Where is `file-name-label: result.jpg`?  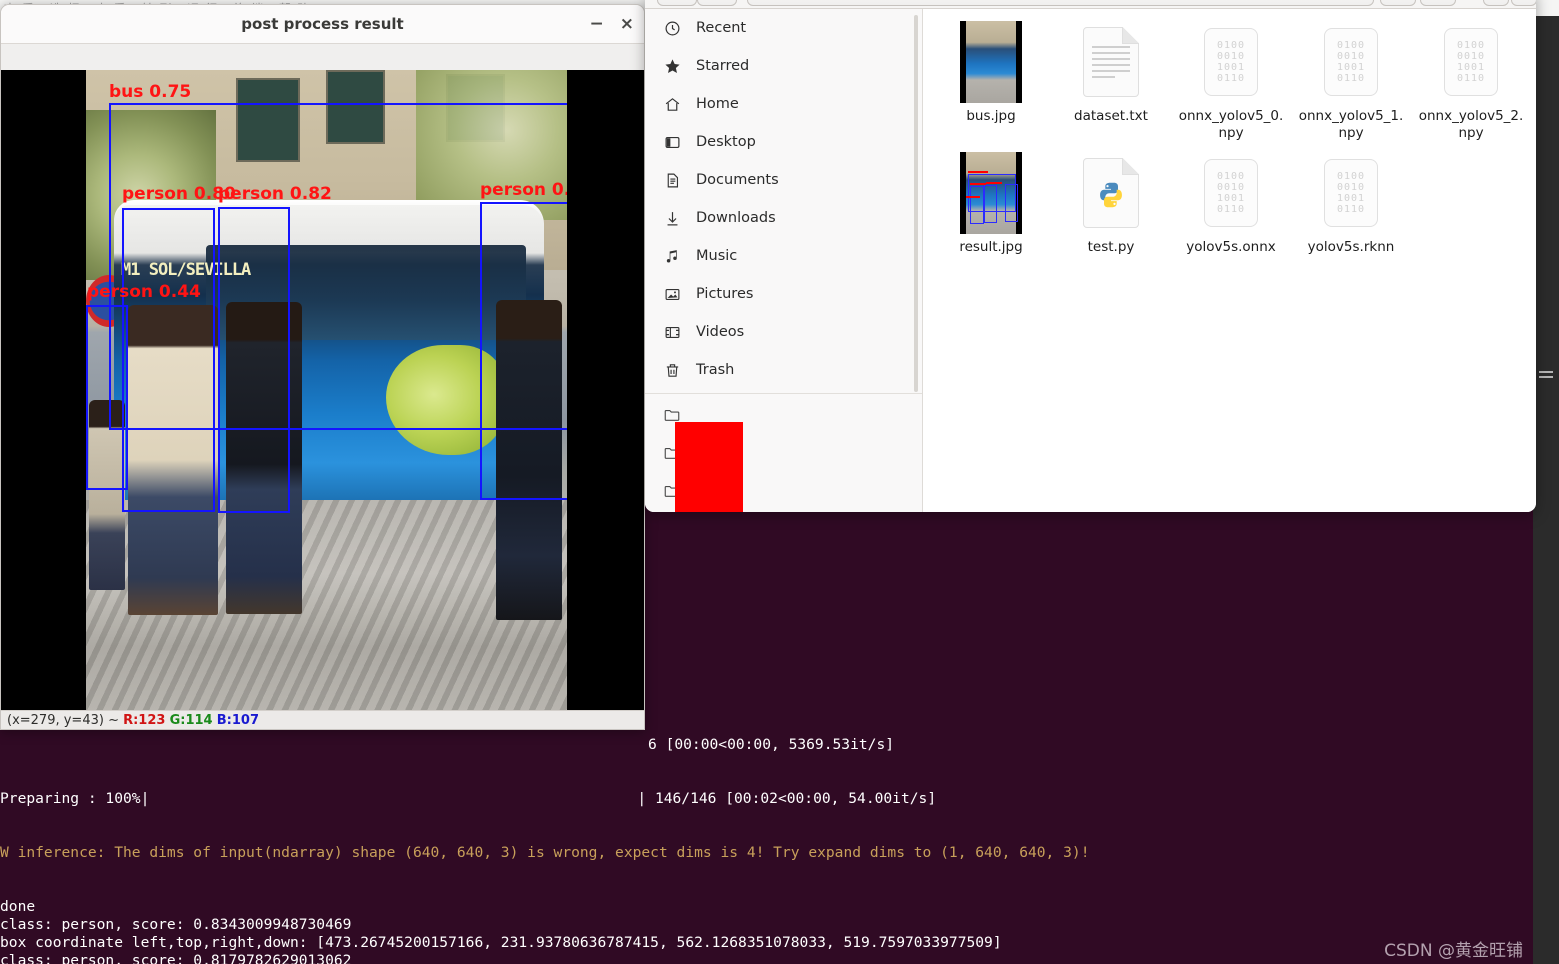
file-name-label: result.jpg is located at coordinates (991, 247).